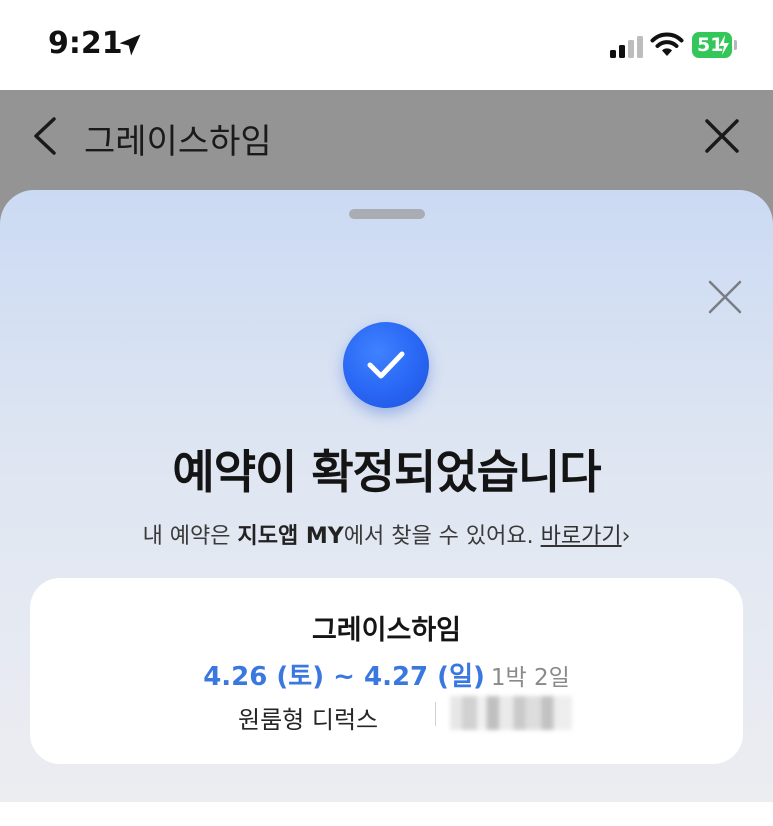  Describe the element at coordinates (386, 472) in the screenshot. I see `confirmation-title: 예약이 확정되었습니다` at that location.